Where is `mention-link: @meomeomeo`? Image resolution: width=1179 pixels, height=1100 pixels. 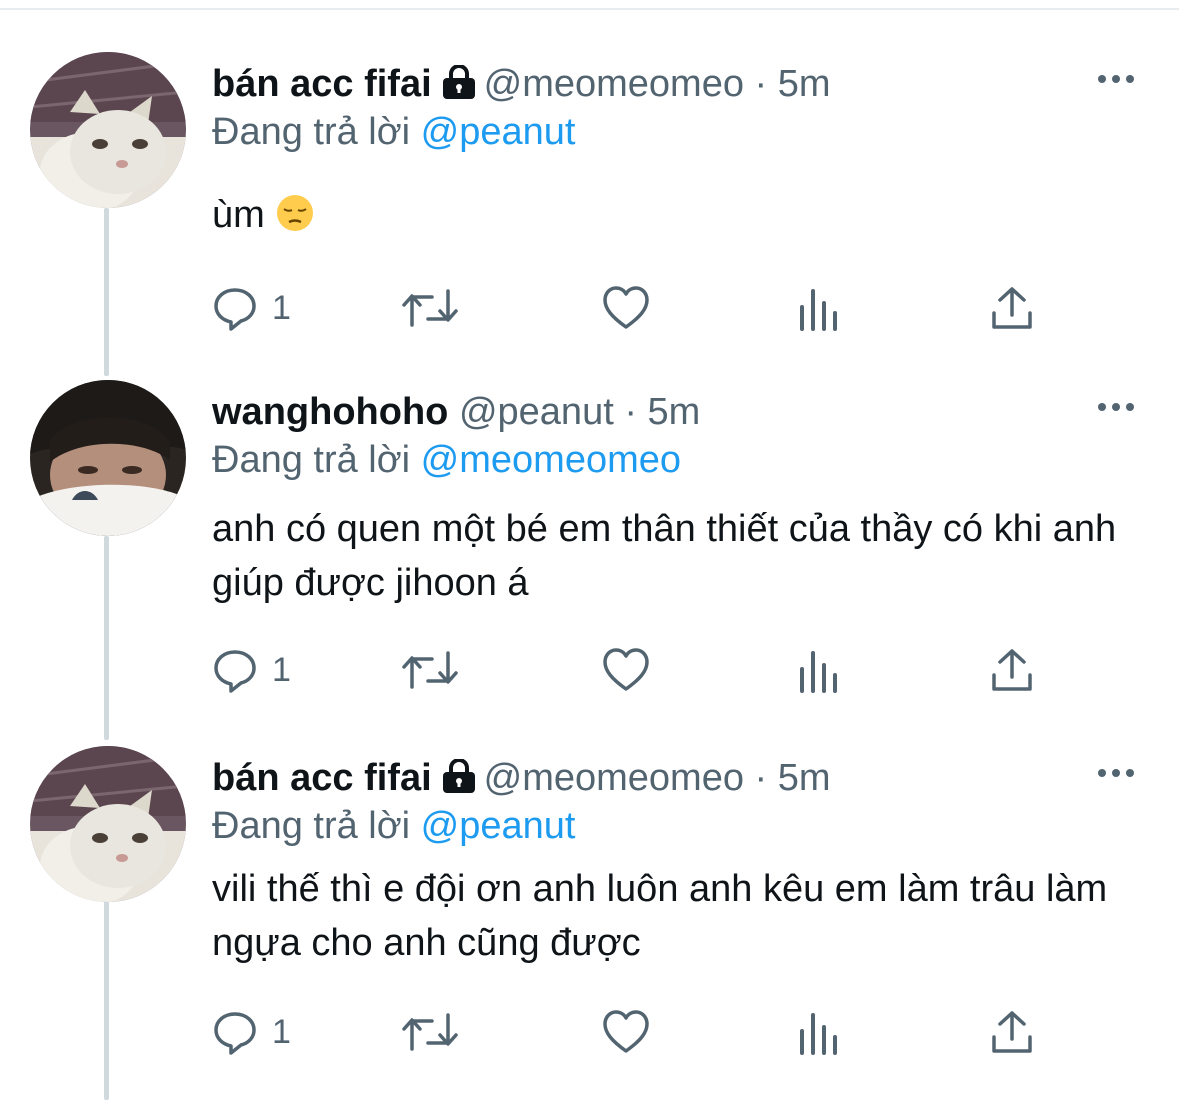 mention-link: @meomeomeo is located at coordinates (551, 460).